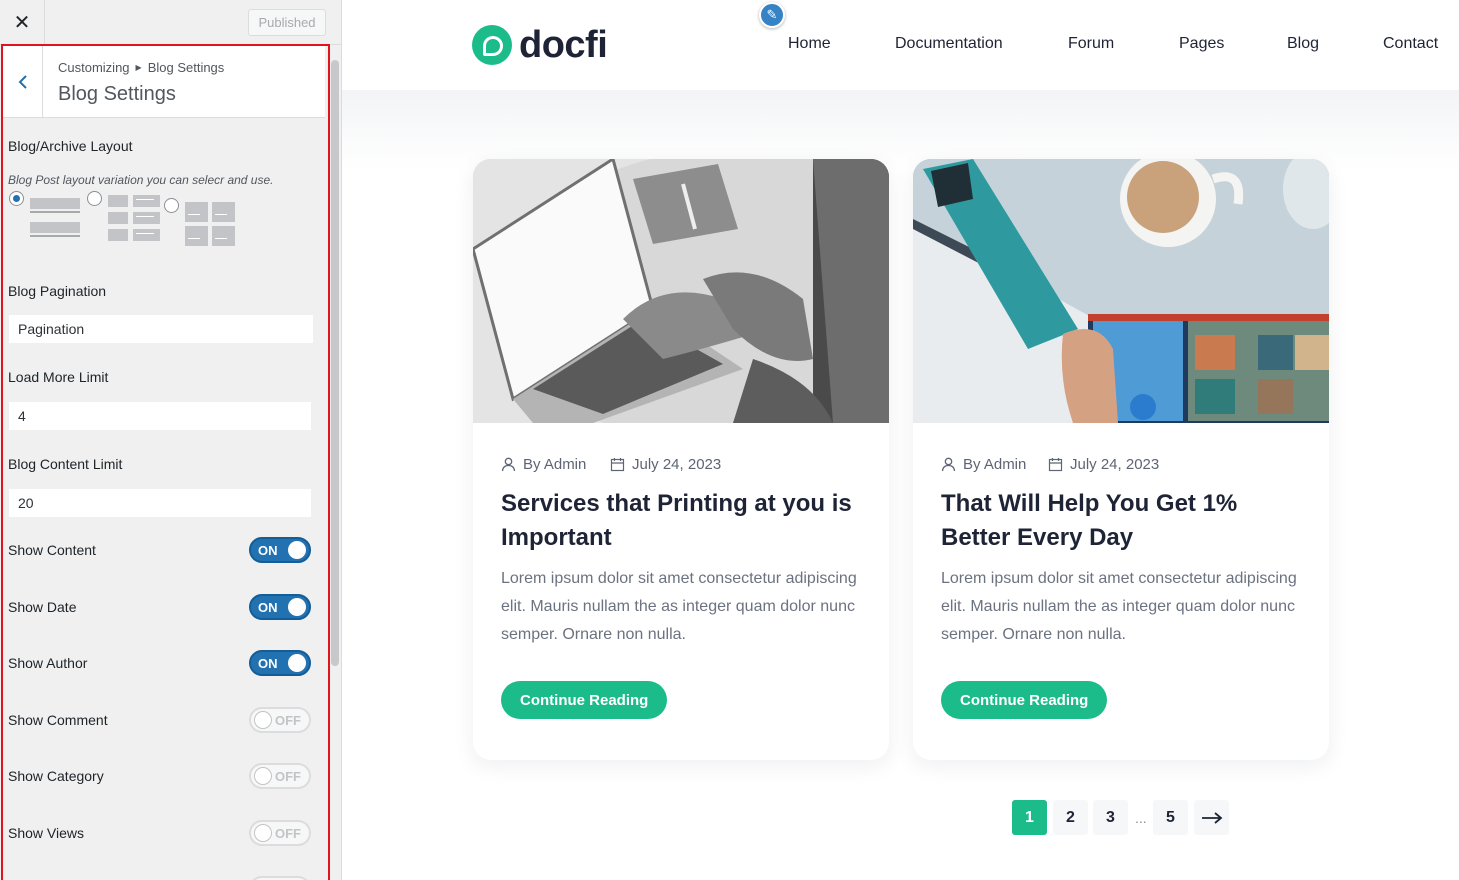 The image size is (1459, 880). What do you see at coordinates (280, 663) in the screenshot?
I see `show-author-toggle: ON` at bounding box center [280, 663].